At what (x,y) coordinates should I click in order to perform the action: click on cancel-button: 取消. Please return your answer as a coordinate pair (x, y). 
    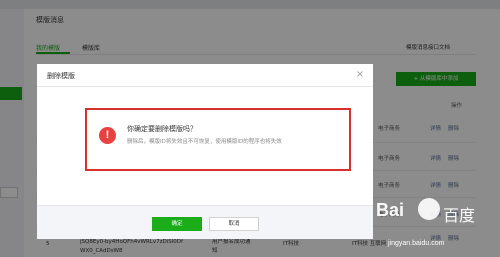
    Looking at the image, I should click on (234, 224).